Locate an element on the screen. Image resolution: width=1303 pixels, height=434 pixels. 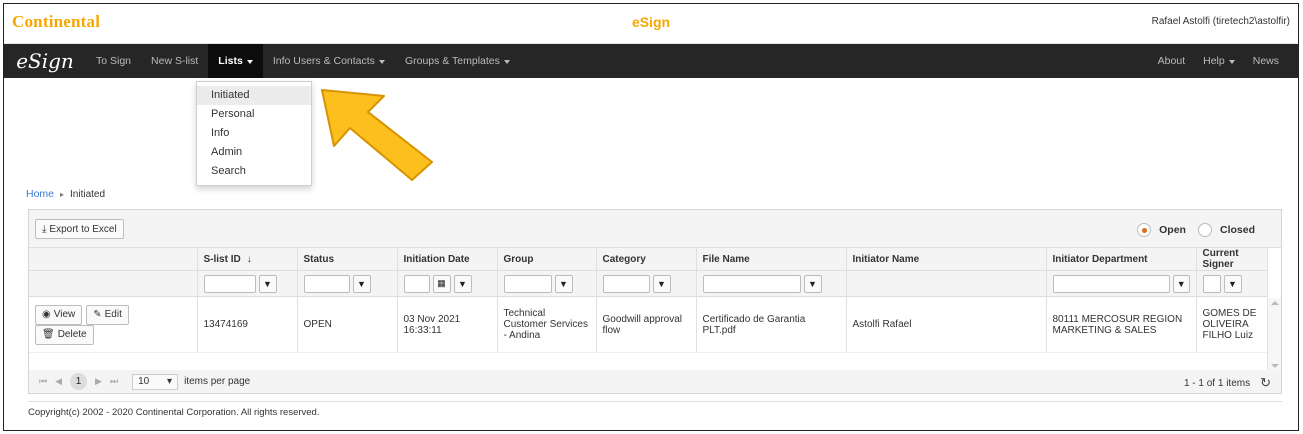
footer-divider is located at coordinates (655, 401).